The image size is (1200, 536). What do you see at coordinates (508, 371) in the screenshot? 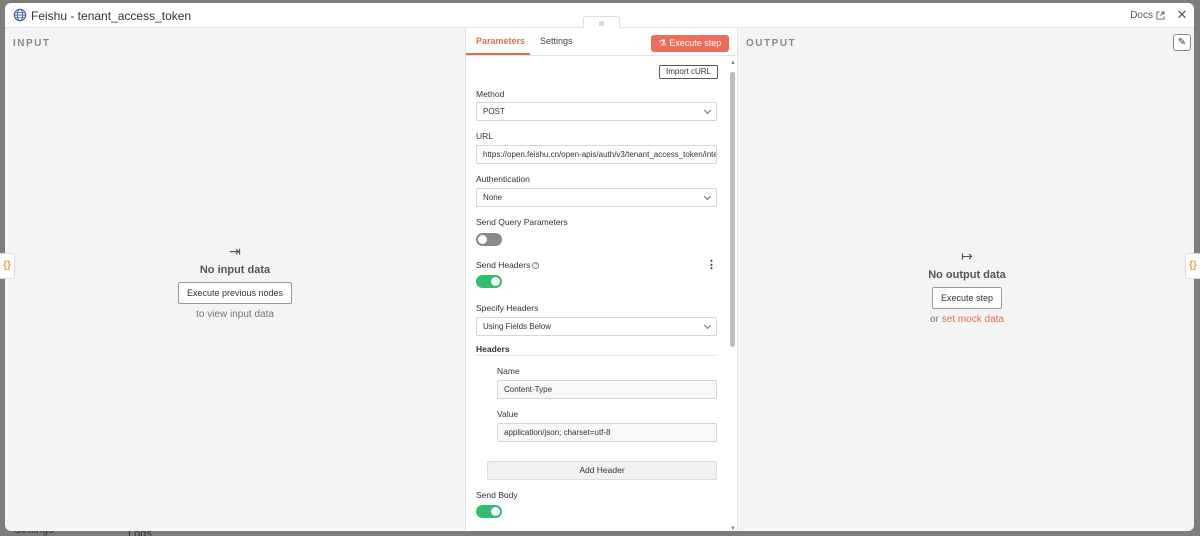
I see `header-name-label: Name` at bounding box center [508, 371].